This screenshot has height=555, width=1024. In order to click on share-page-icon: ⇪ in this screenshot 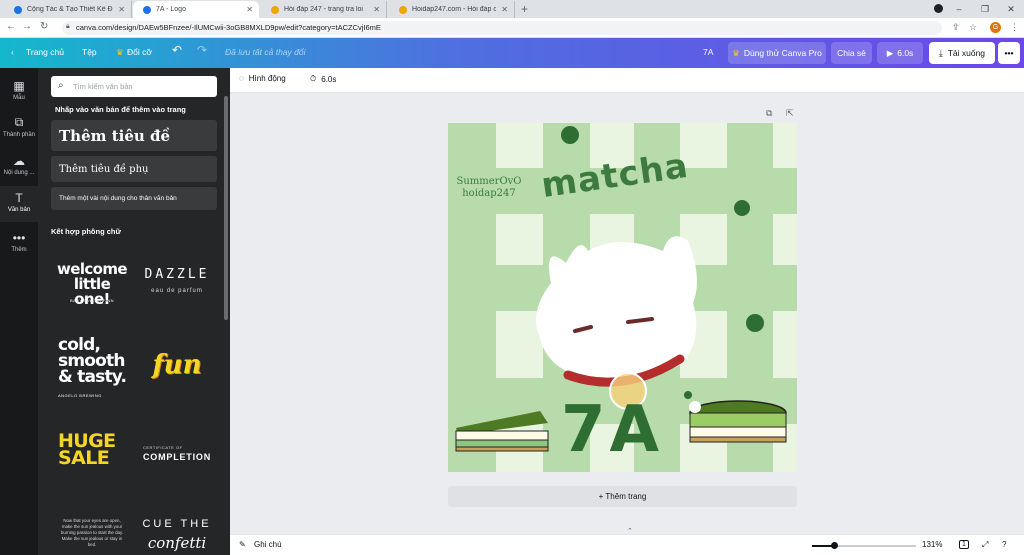, I will do `click(956, 27)`.